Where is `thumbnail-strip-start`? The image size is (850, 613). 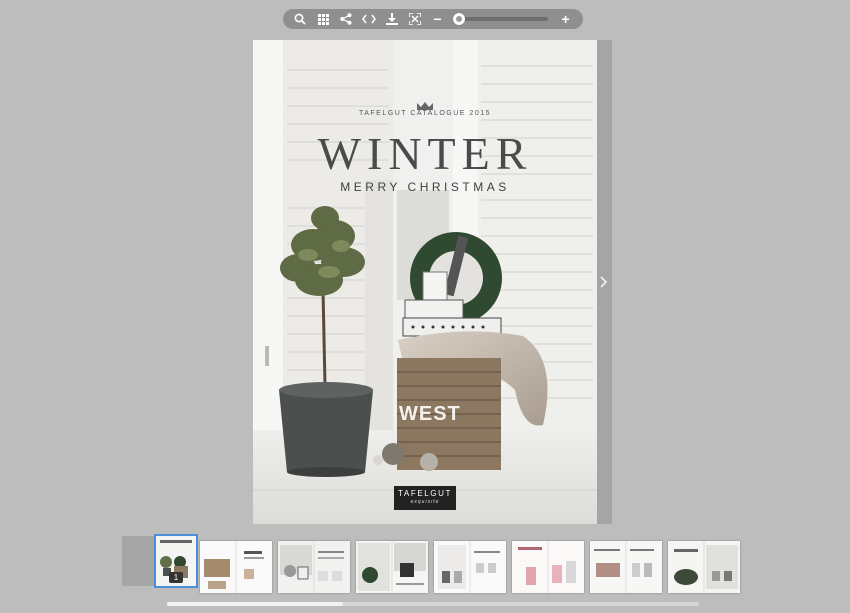
thumbnail-strip-start is located at coordinates (139, 561).